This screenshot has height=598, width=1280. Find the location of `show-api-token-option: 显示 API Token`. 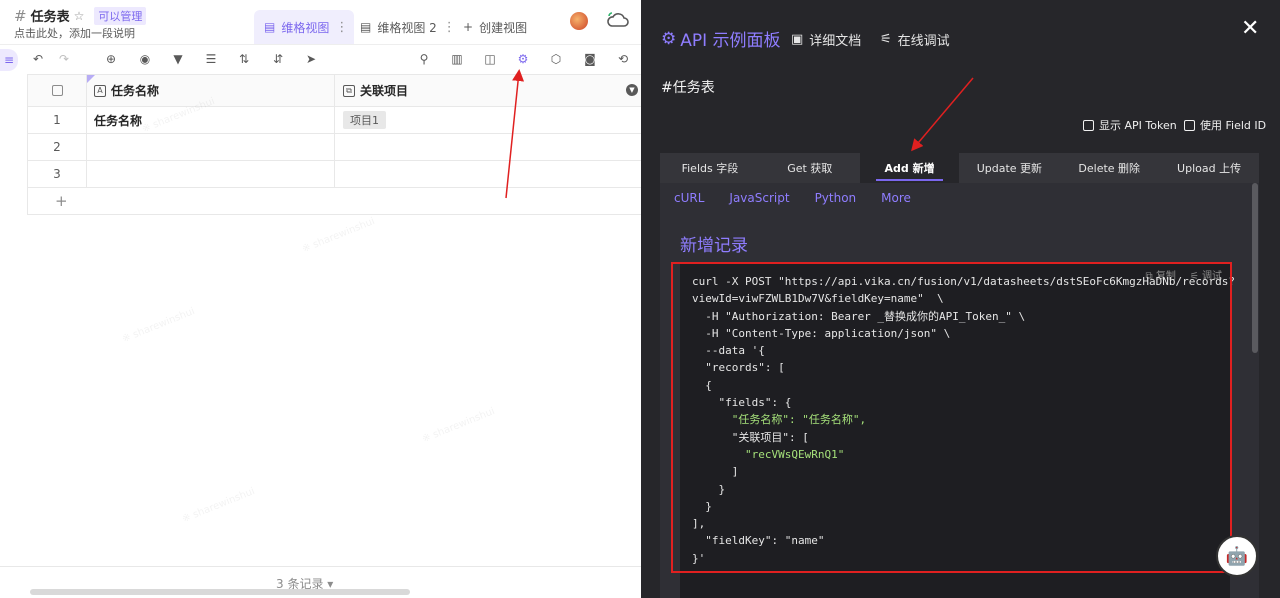

show-api-token-option: 显示 API Token is located at coordinates (1130, 125).